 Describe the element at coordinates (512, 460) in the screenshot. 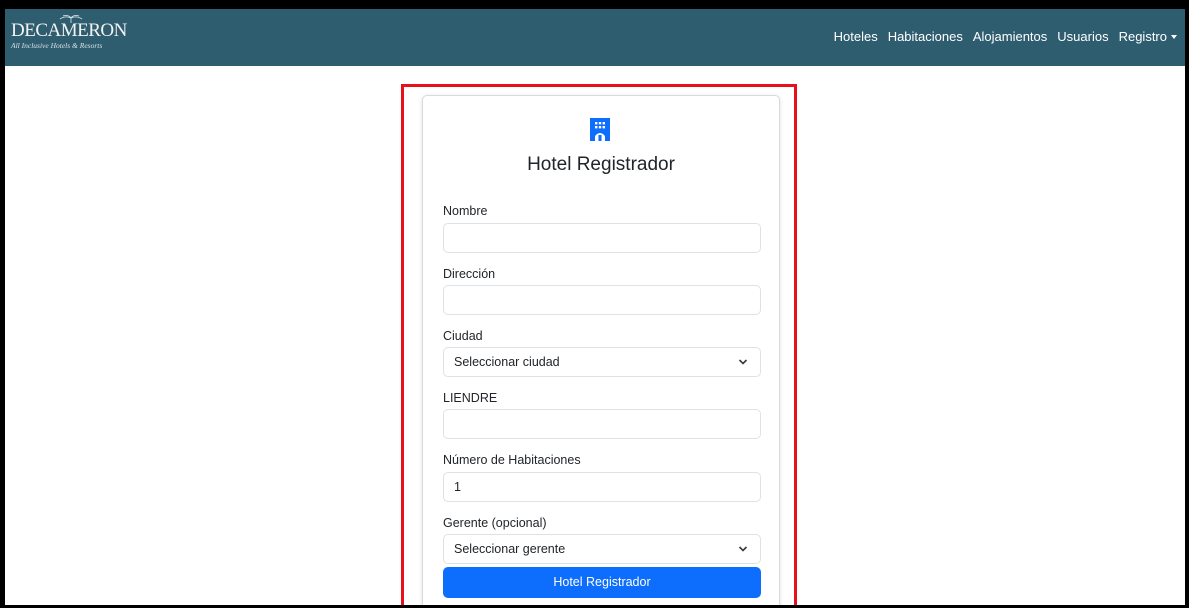

I see `habitaciones-label: Número de Habitaciones` at that location.